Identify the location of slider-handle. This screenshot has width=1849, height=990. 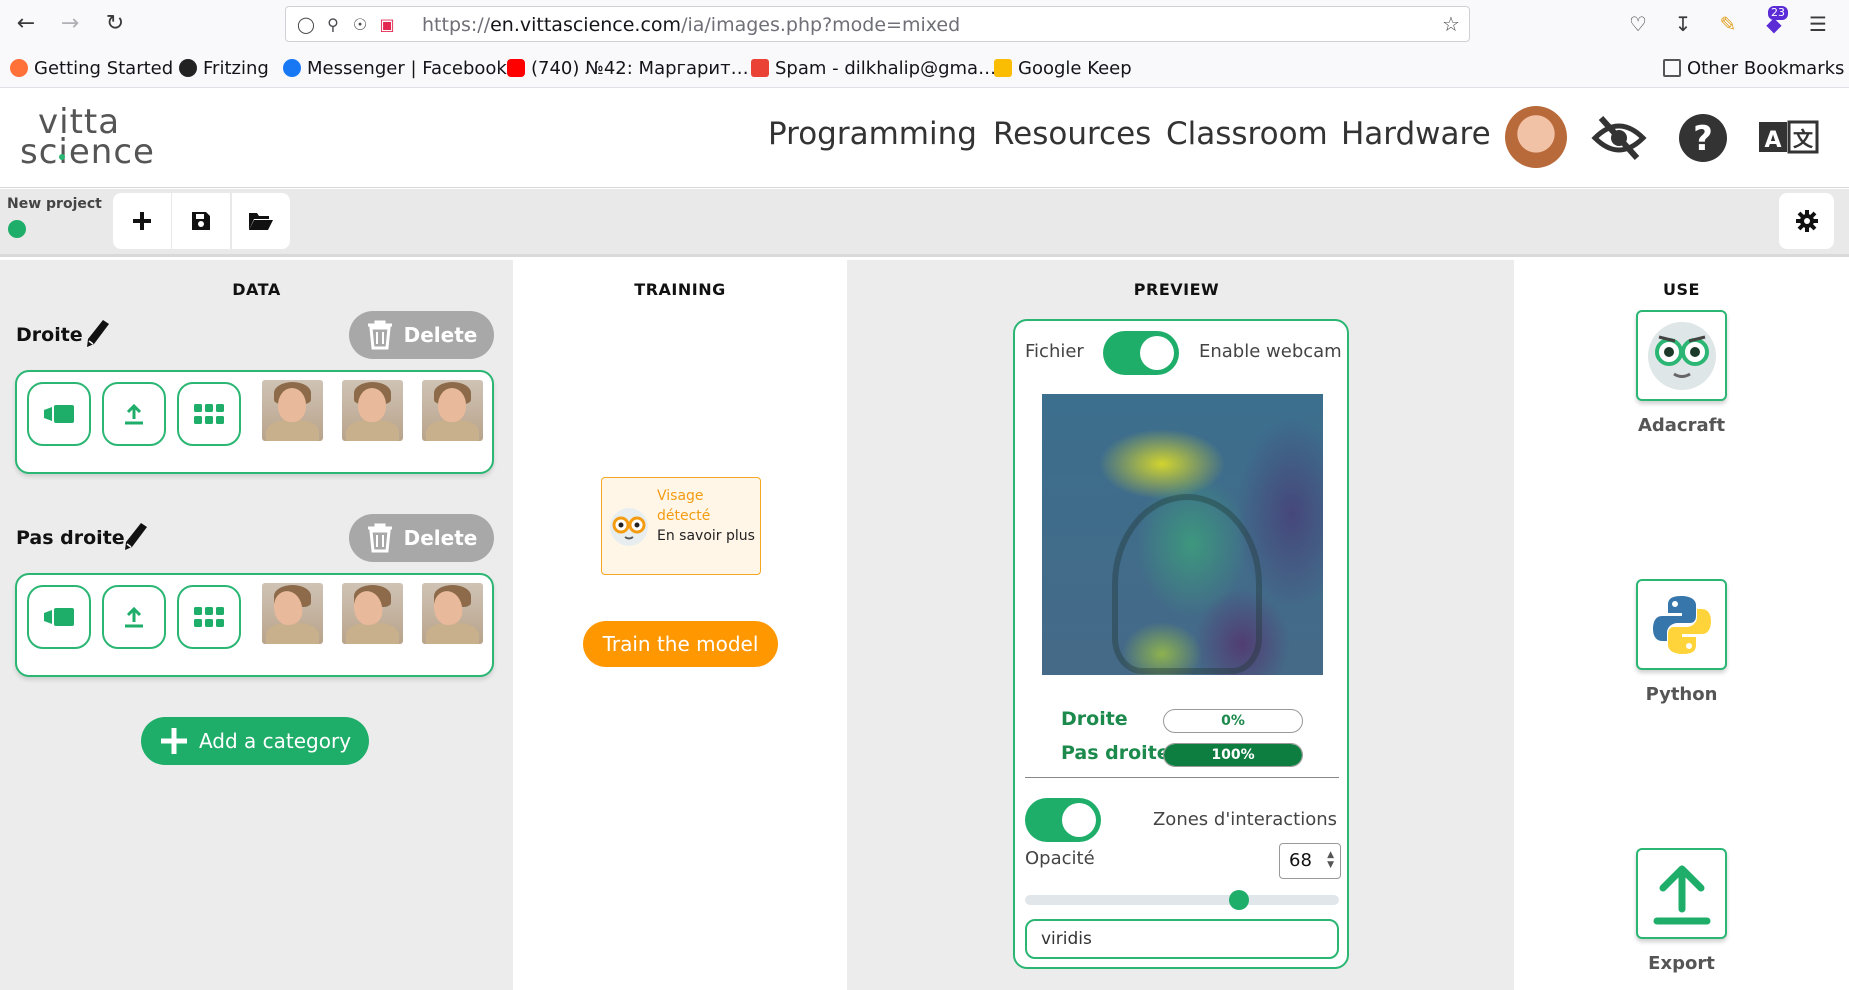
(1238, 900).